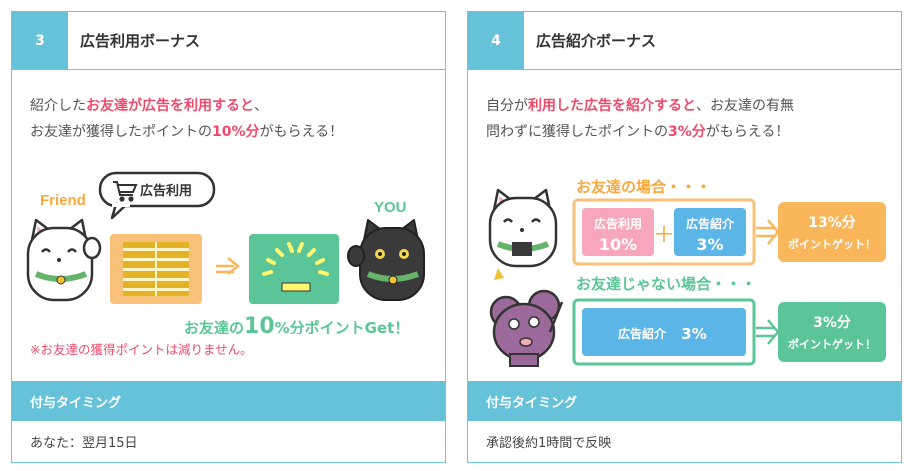 This screenshot has width=913, height=471. I want to click on you-label: YOU, so click(390, 207).